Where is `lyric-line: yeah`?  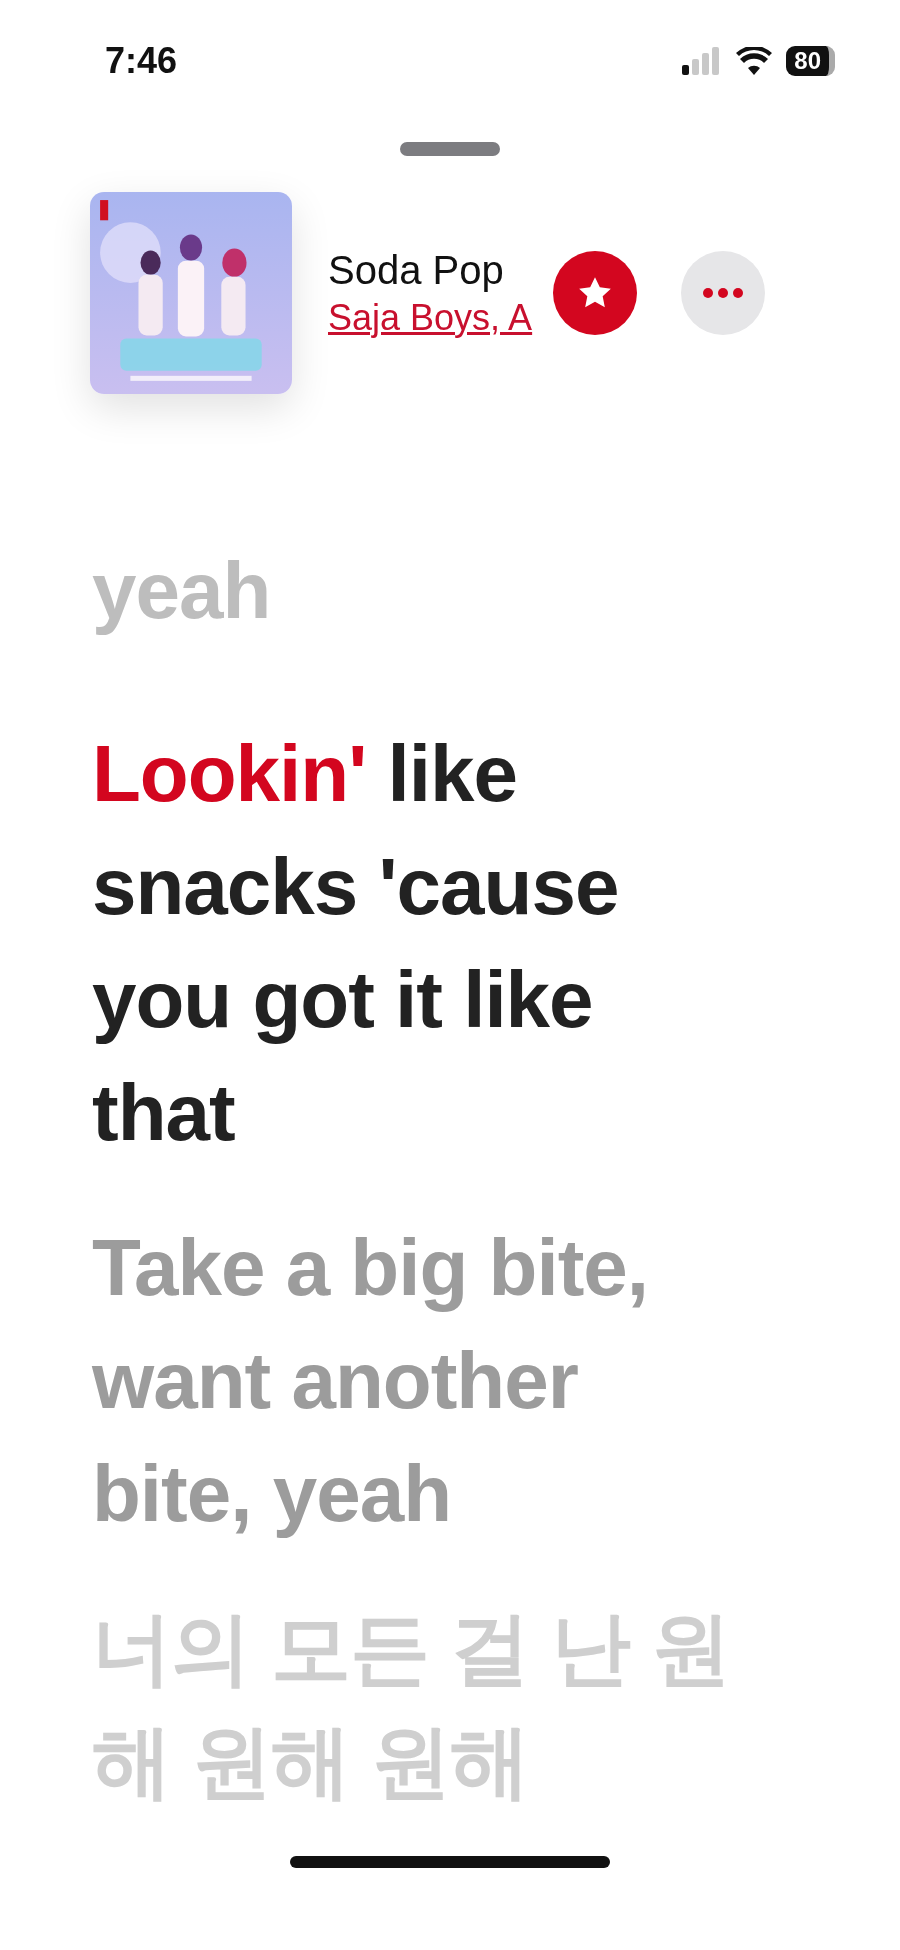
lyric-line: yeah is located at coordinates (416, 590).